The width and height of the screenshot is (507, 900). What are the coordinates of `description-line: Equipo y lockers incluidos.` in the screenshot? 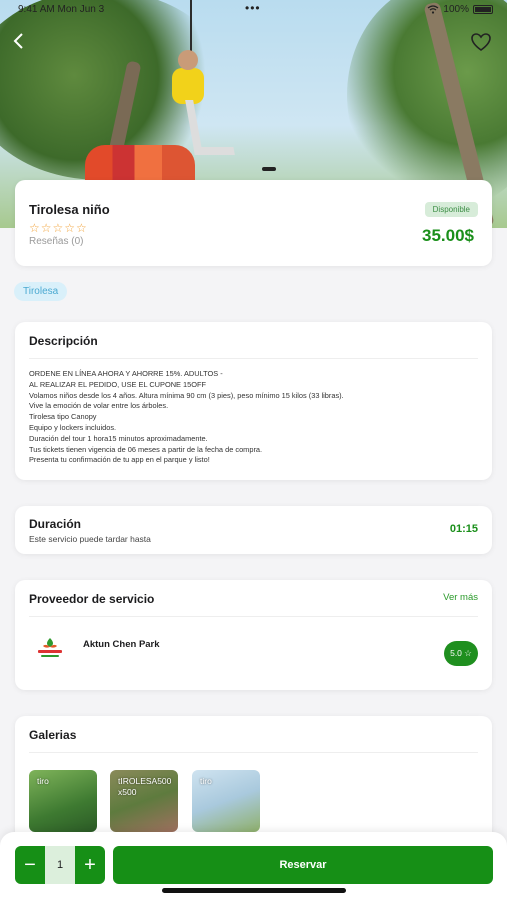 It's located at (73, 427).